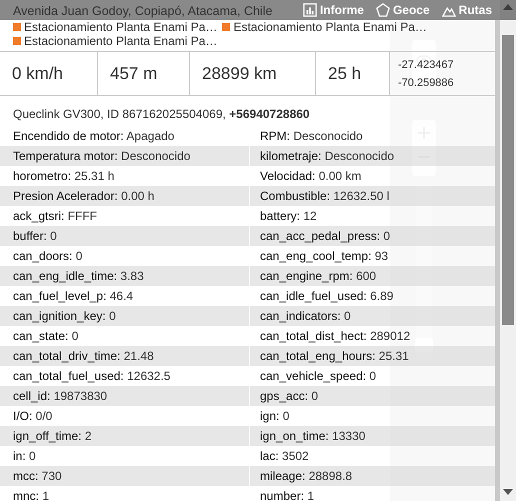  What do you see at coordinates (372, 276) in the screenshot?
I see `parameter-text: can_engine_rpm: 600` at bounding box center [372, 276].